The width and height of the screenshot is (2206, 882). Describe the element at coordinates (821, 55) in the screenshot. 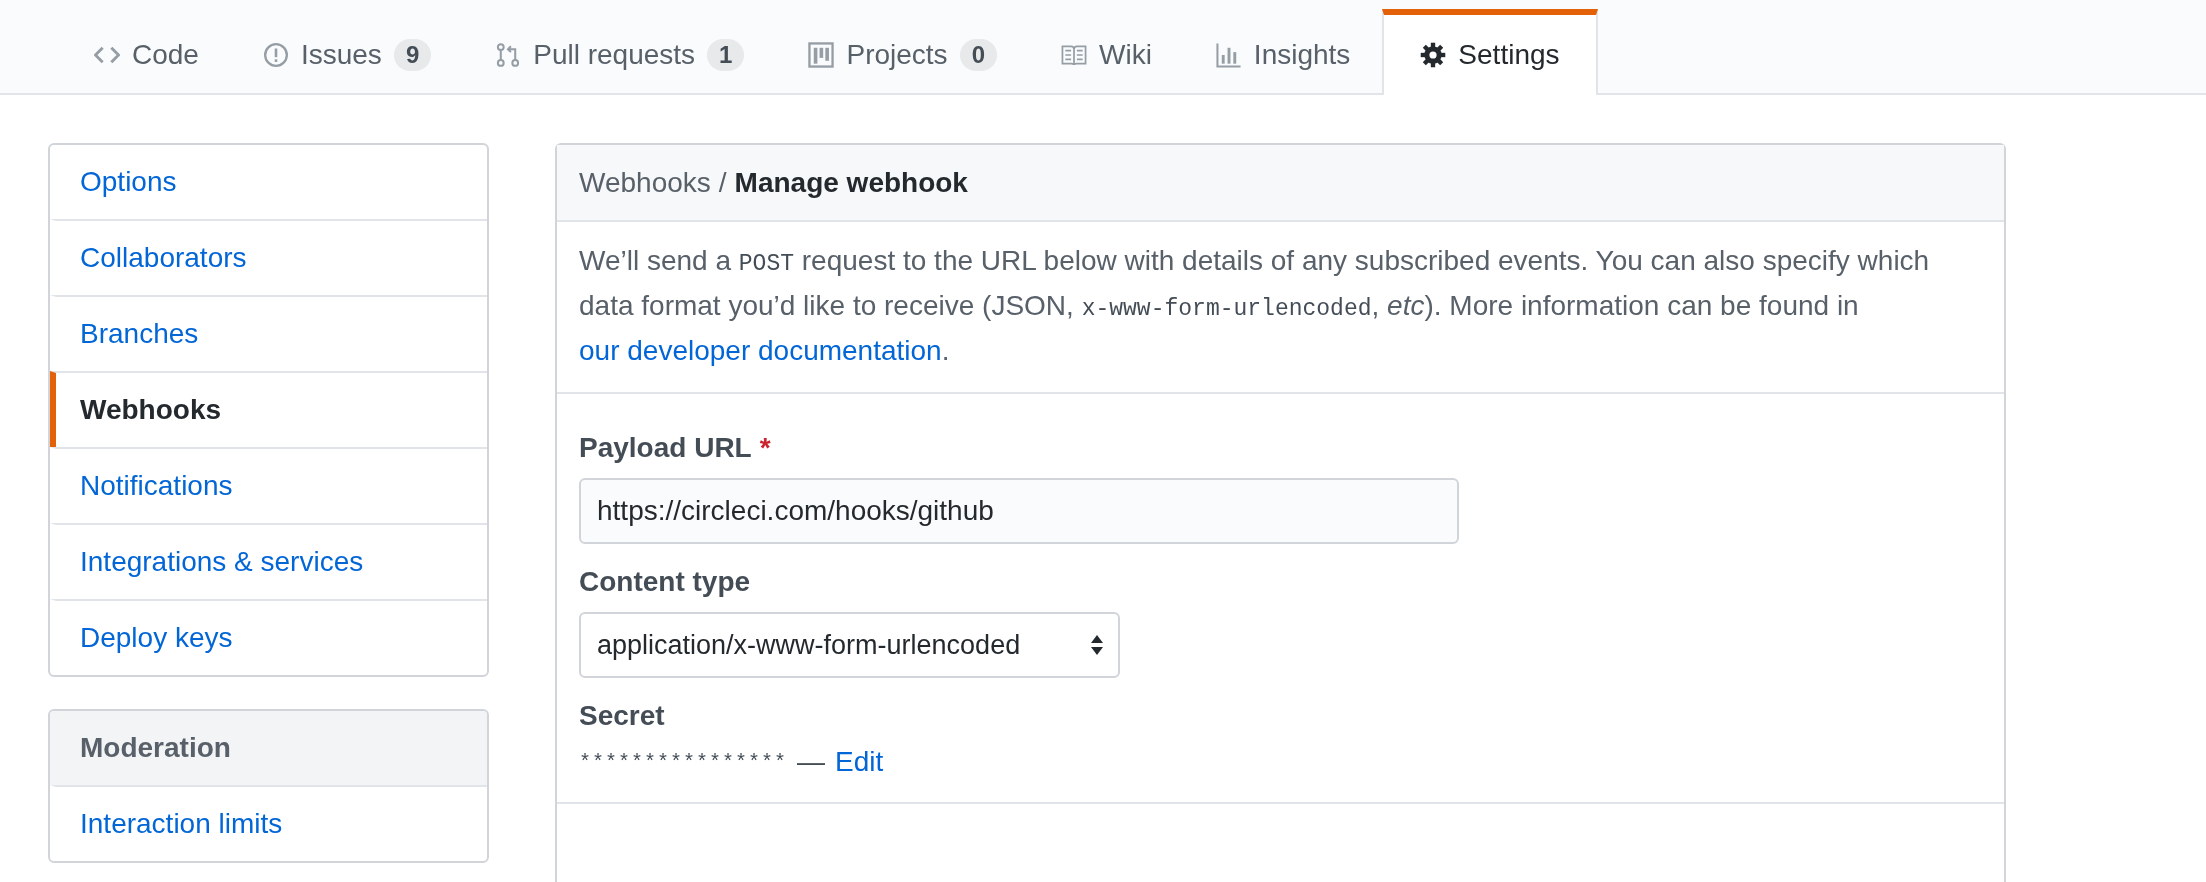

I see `board-icon` at that location.